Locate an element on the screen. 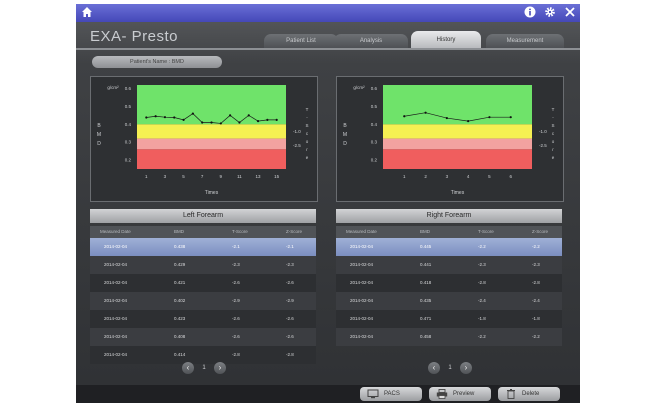 Image resolution: width=651 pixels, height=407 pixels. table-cell: -2.9 is located at coordinates (236, 300).